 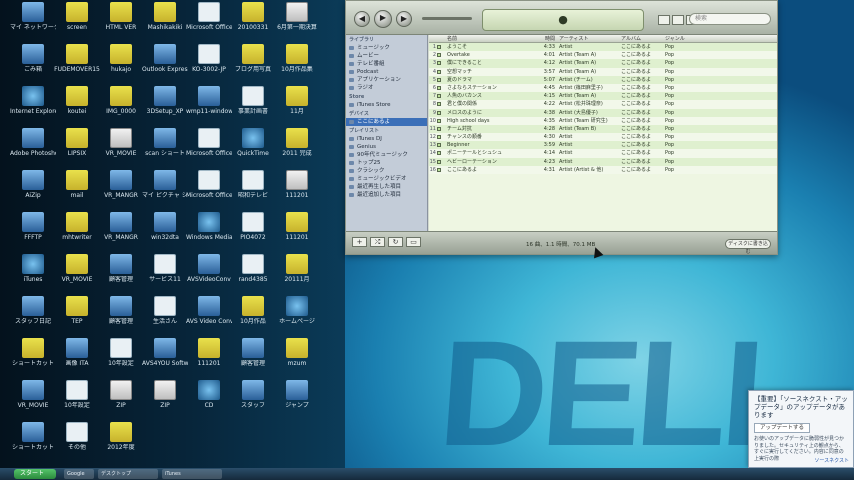 What do you see at coordinates (603, 169) in the screenshot?
I see `track-row: 16 ここにあるよ 4:31 Artist (Artist & 他) ここにあるよ Pop` at bounding box center [603, 169].